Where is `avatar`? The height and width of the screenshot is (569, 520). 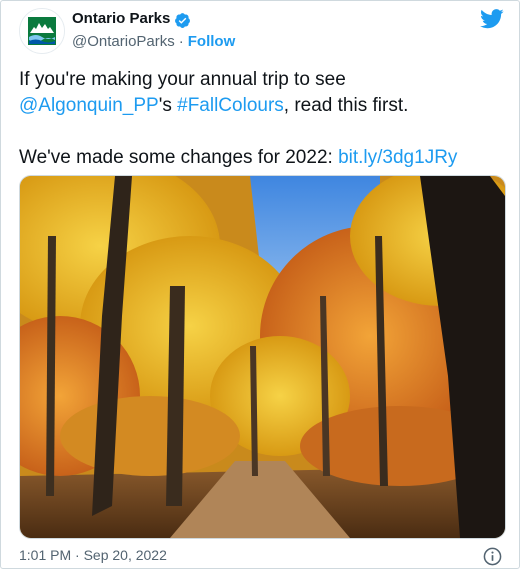
avatar is located at coordinates (42, 31).